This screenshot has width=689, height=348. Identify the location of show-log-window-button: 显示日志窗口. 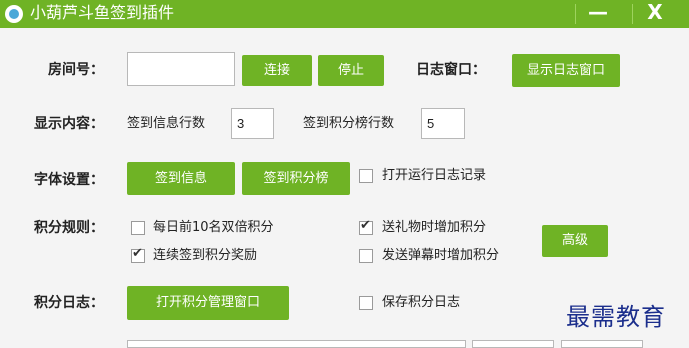
(566, 70).